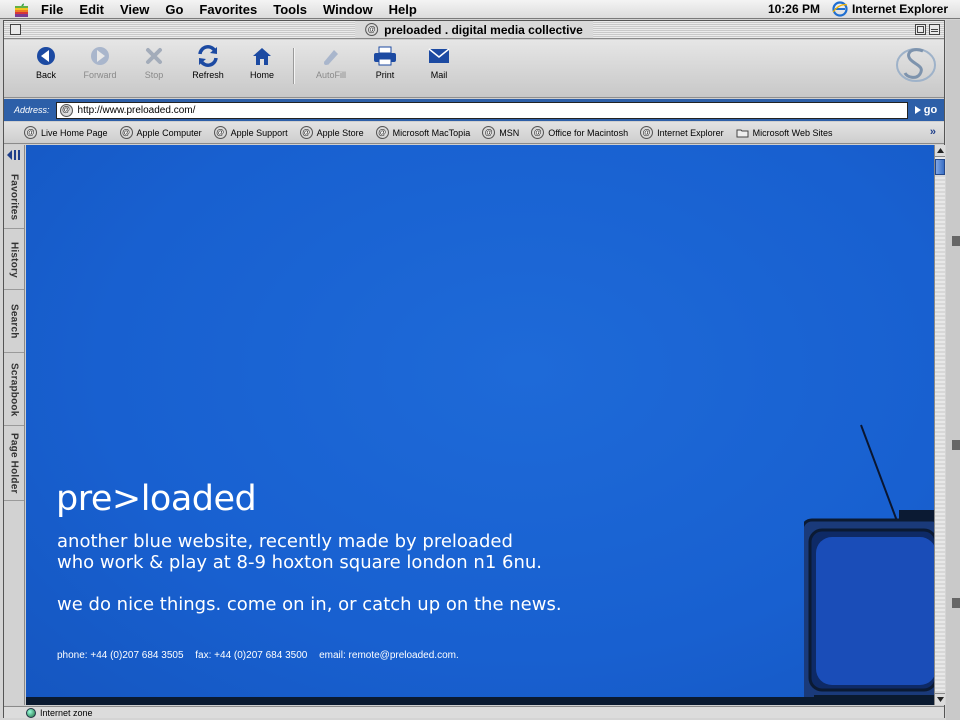  I want to click on status-bar: Internet zone, so click(474, 712).